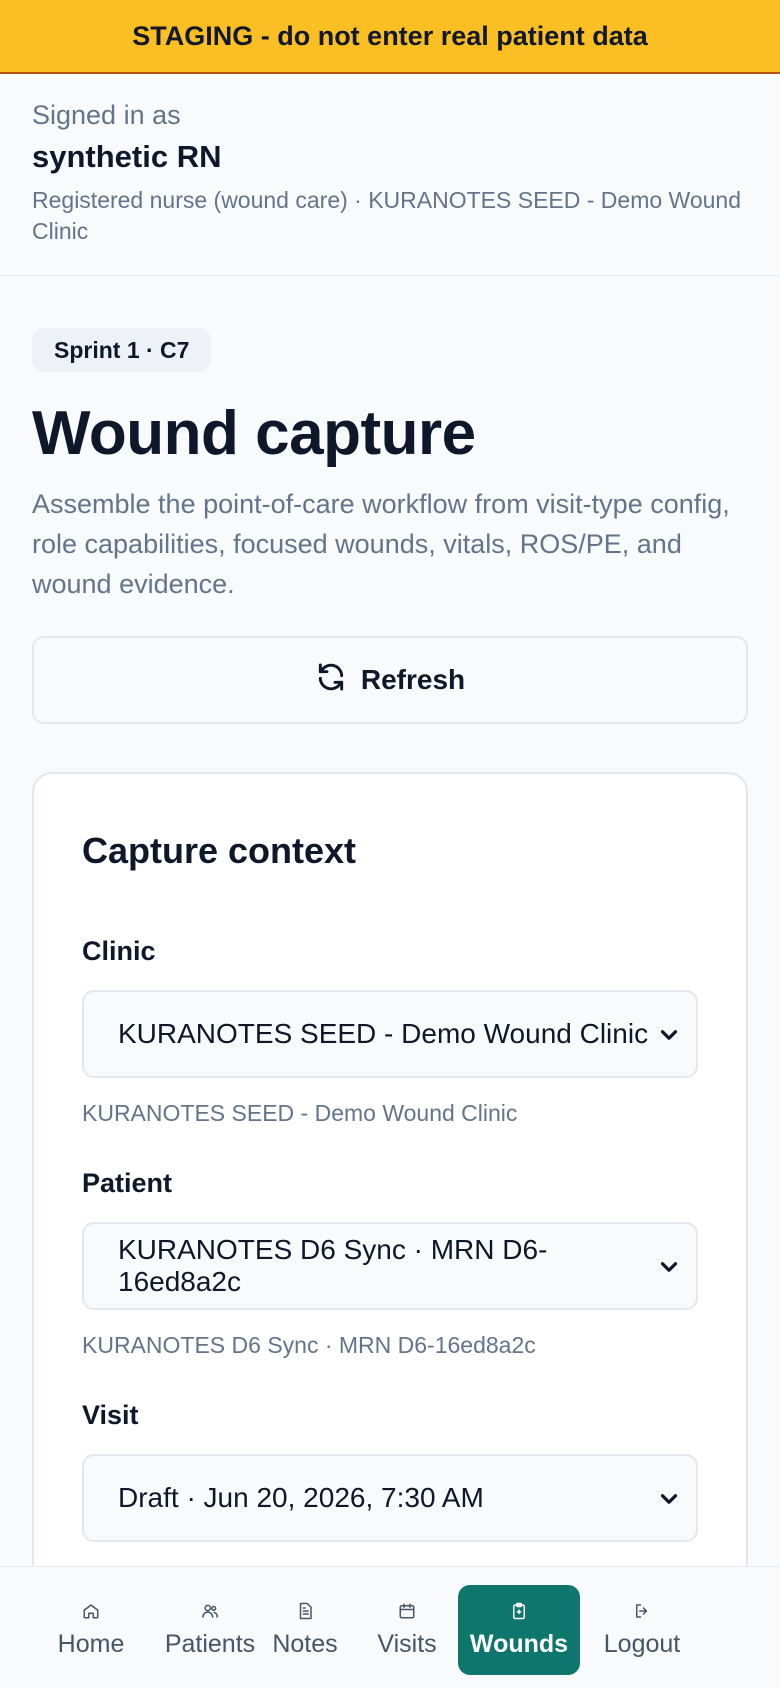  I want to click on nav-label-patients: Patients, so click(210, 1643).